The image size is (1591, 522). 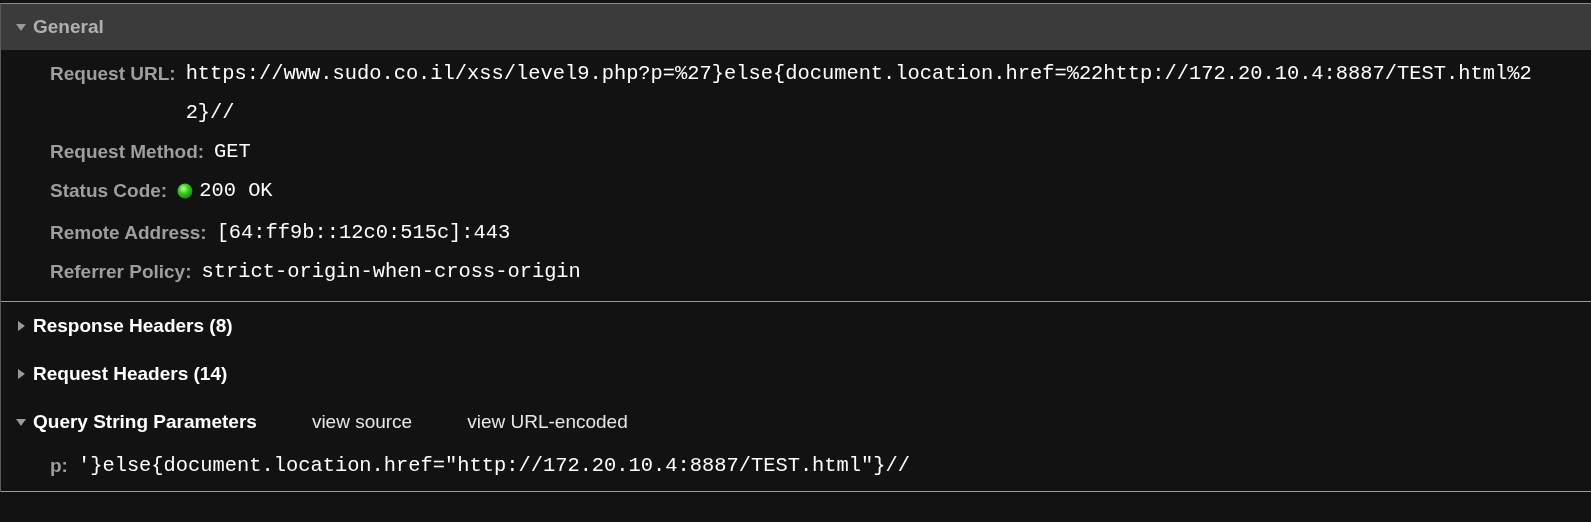 I want to click on field-value: GET, so click(x=232, y=151).